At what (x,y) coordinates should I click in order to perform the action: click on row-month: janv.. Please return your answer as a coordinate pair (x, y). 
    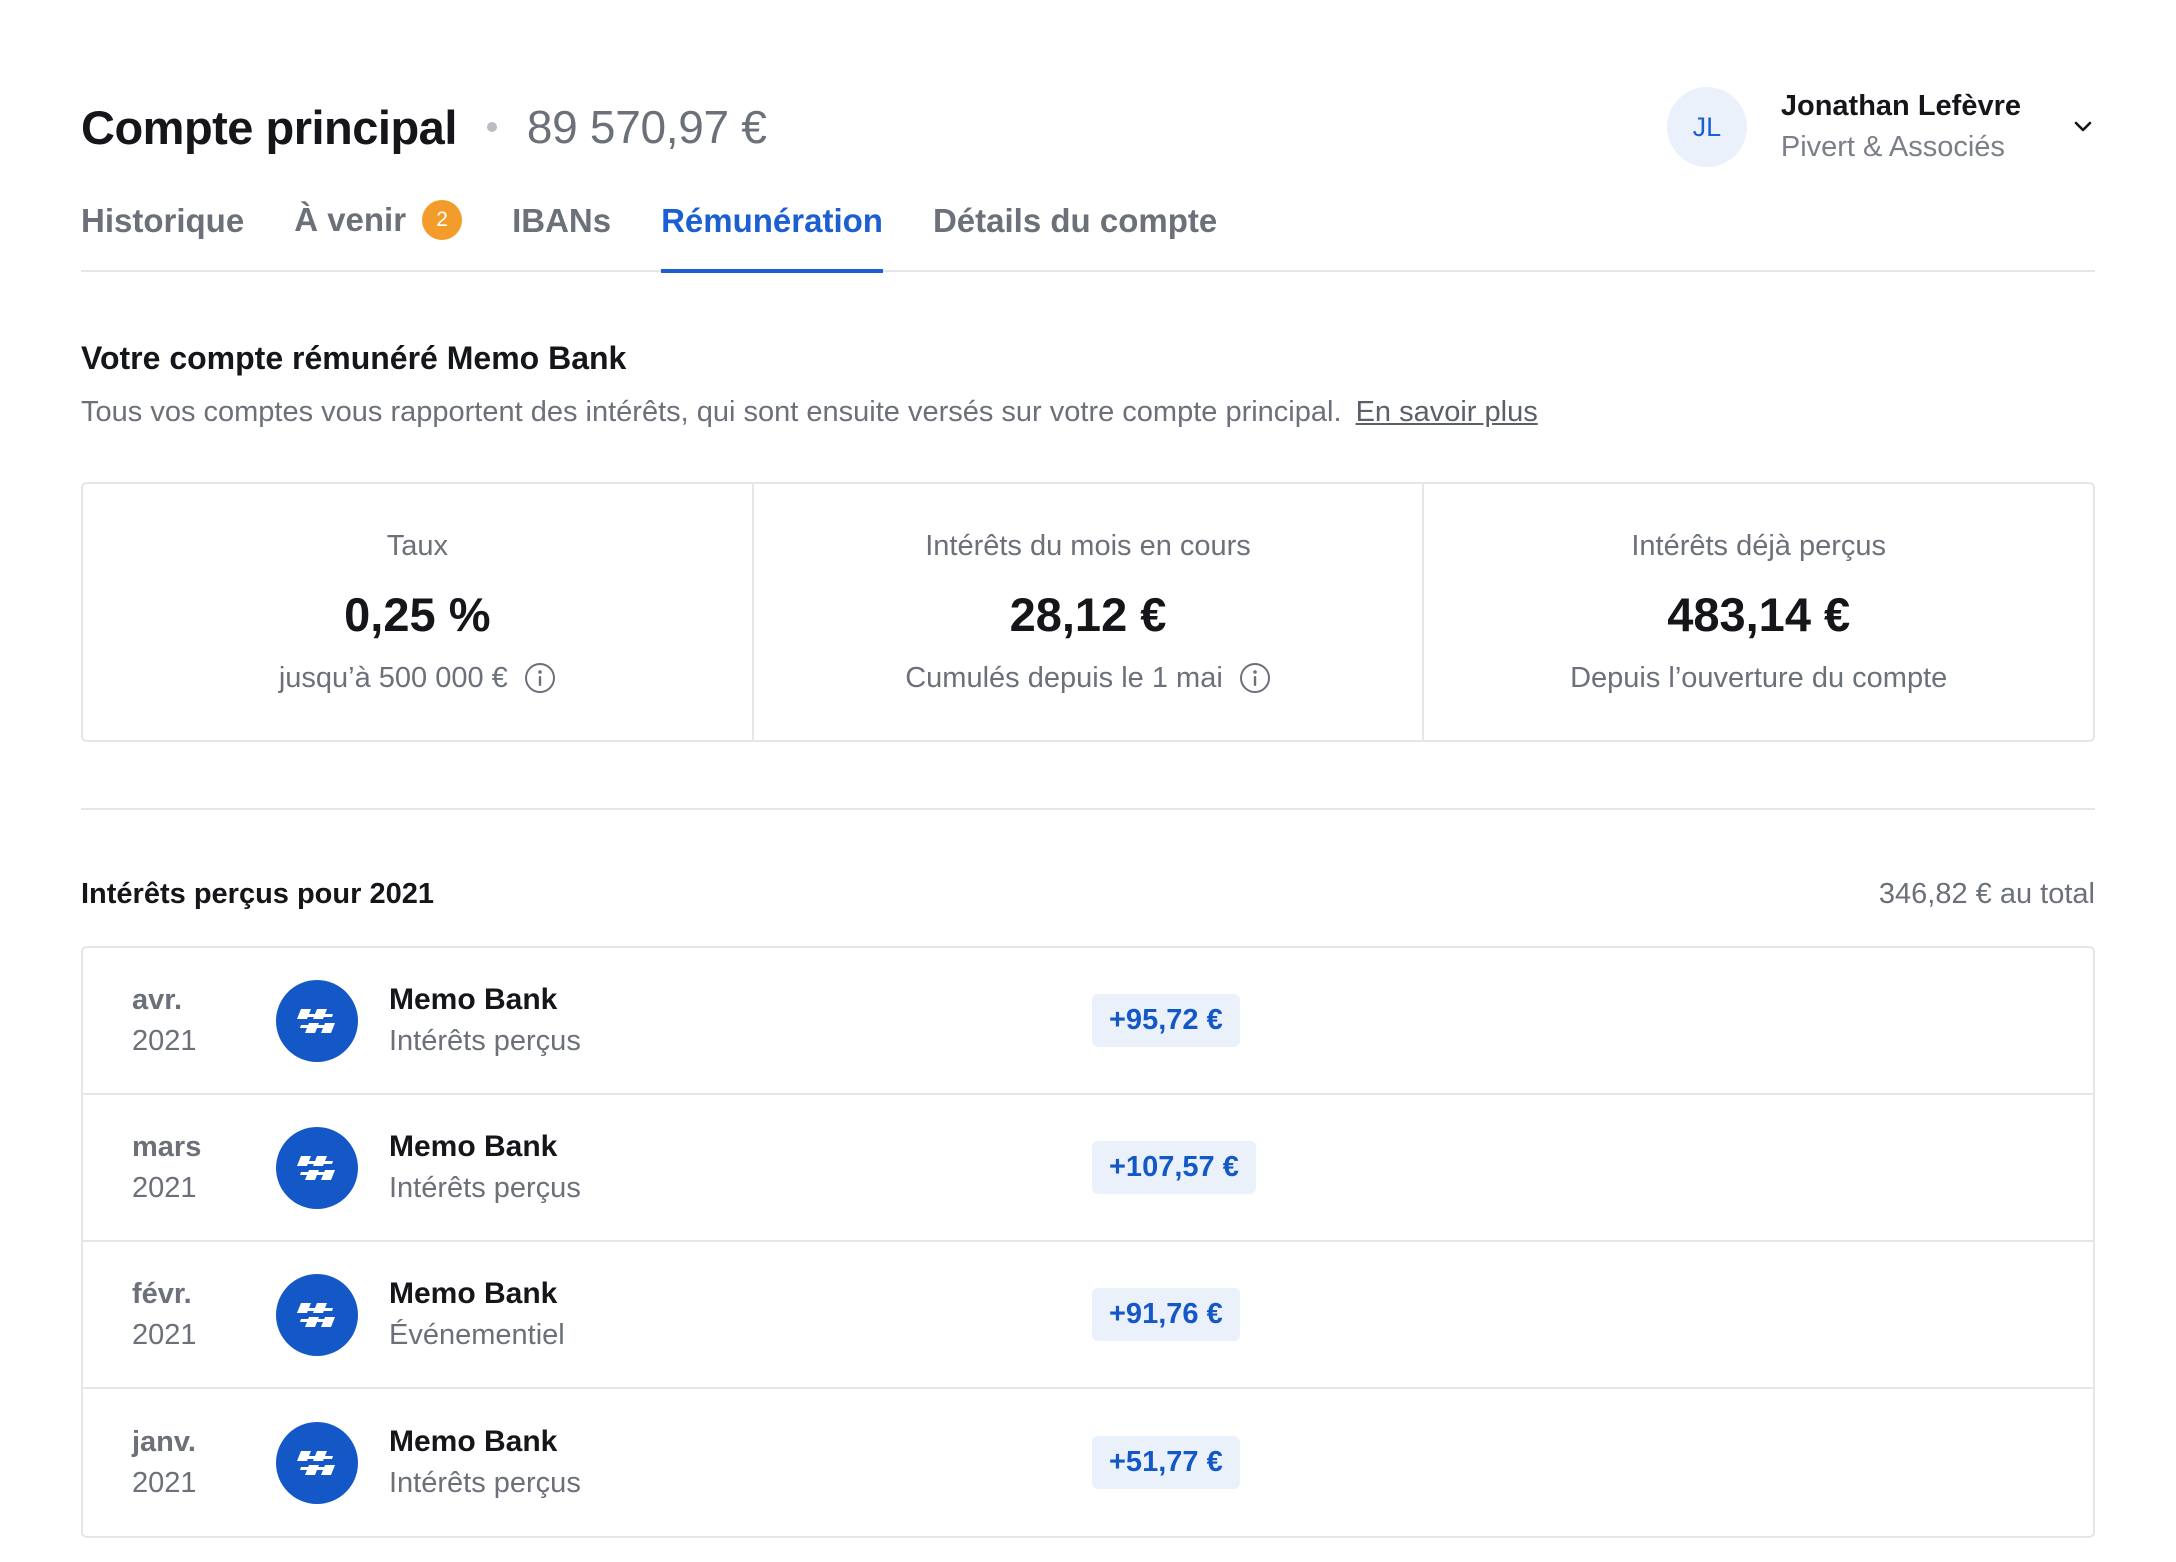
    Looking at the image, I should click on (164, 1441).